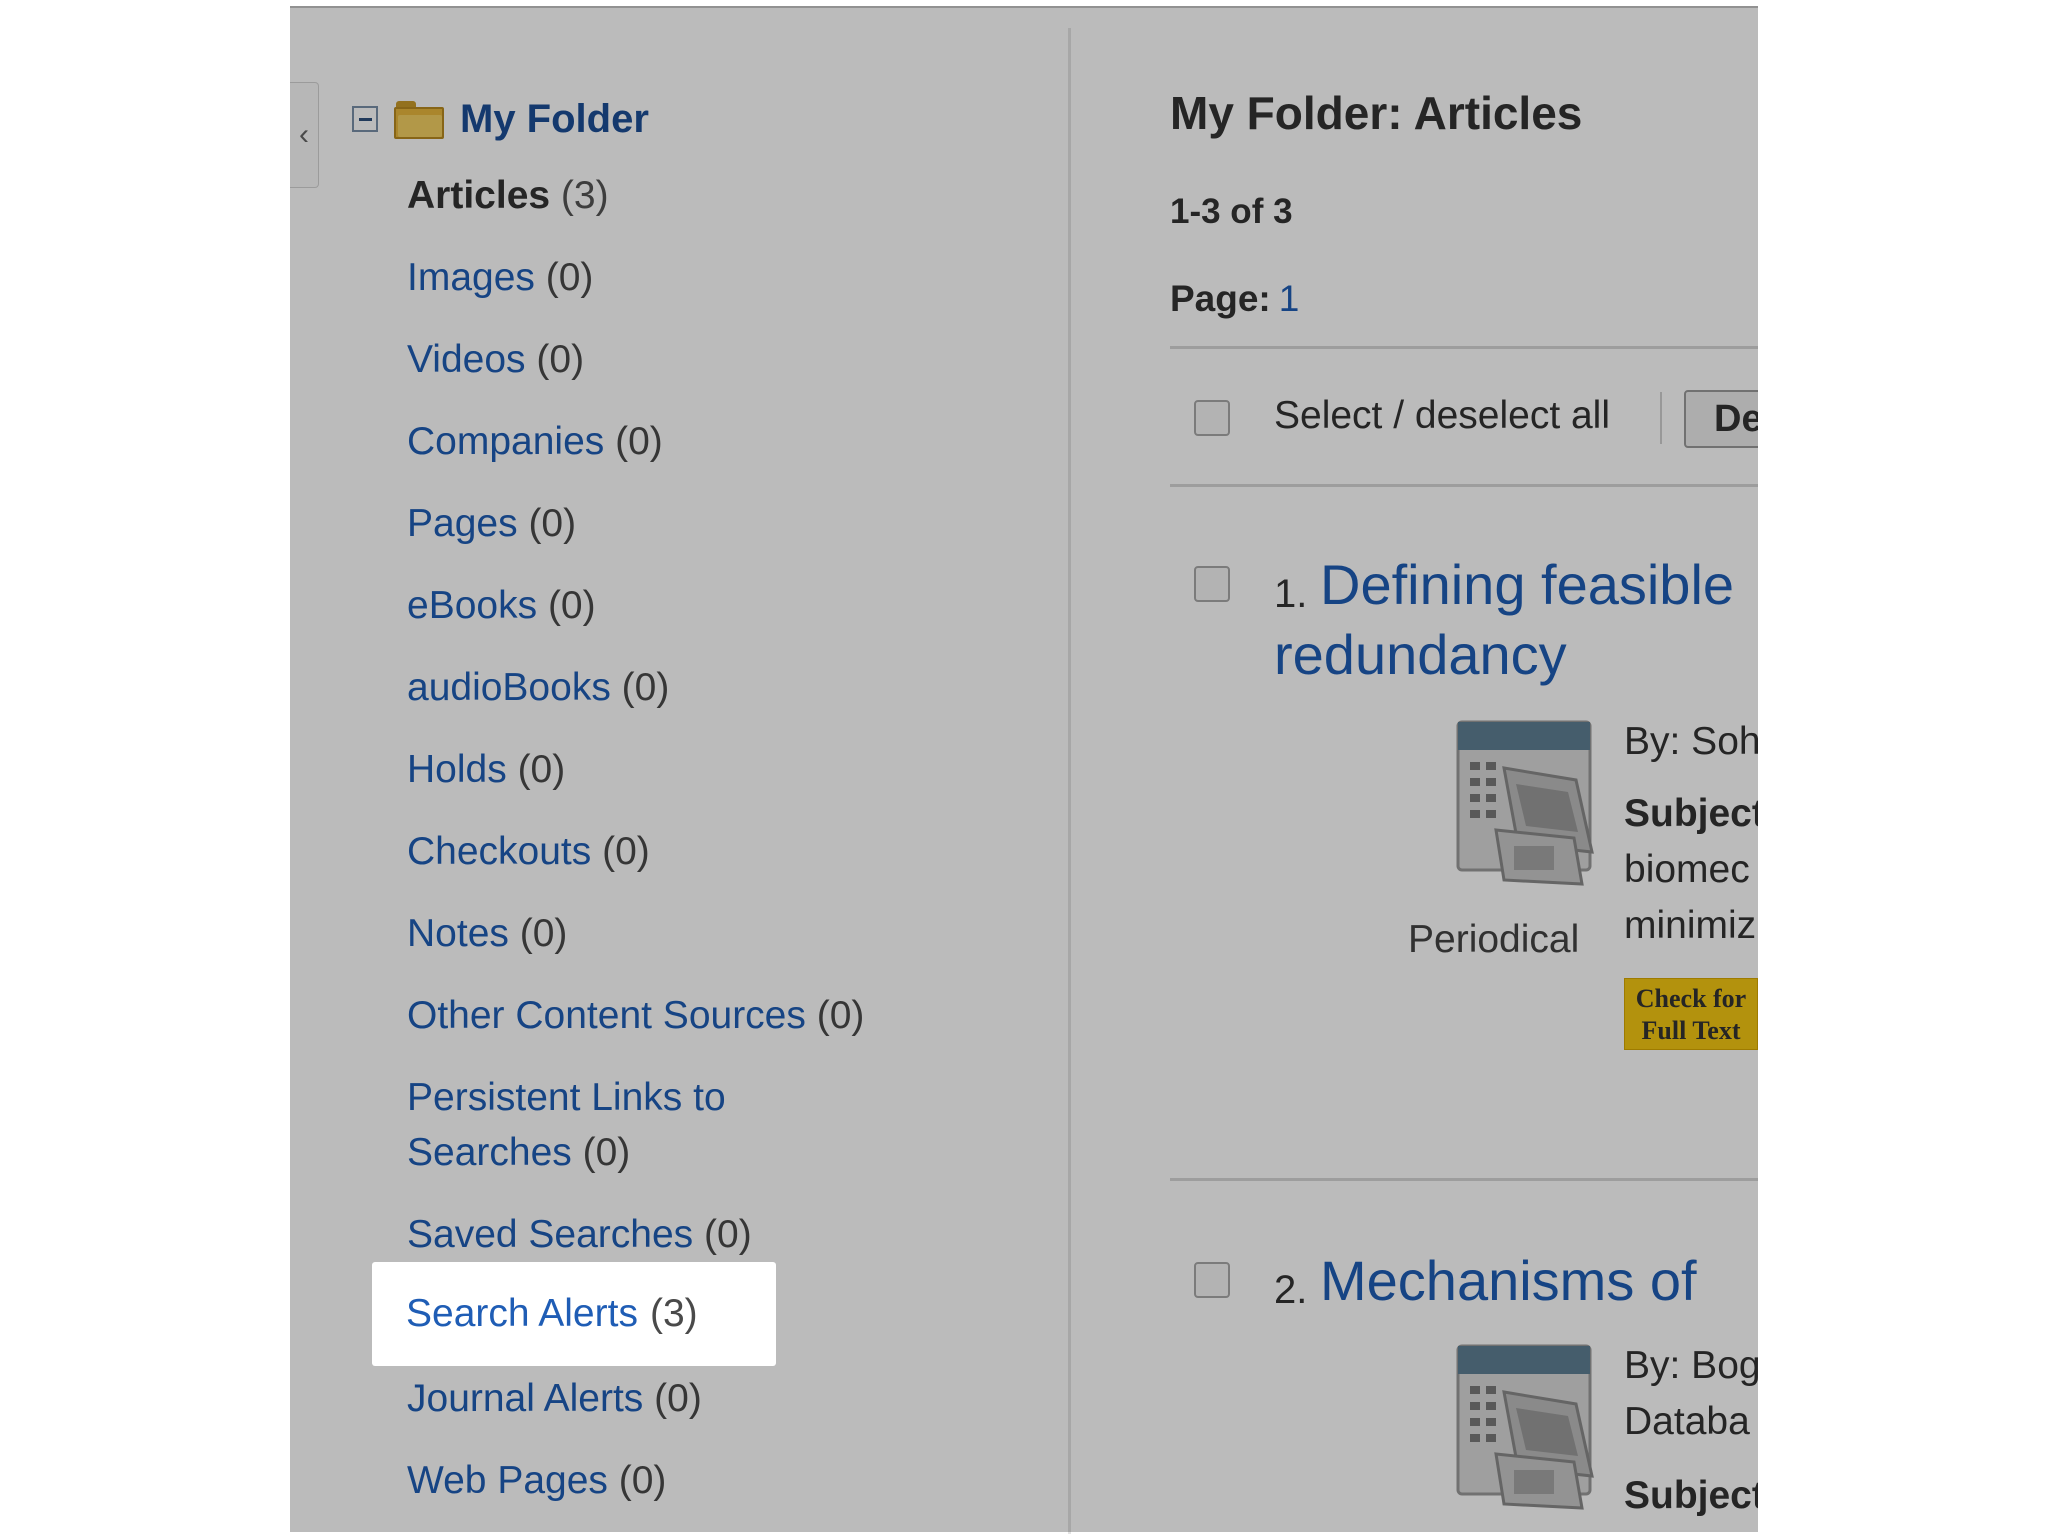 The width and height of the screenshot is (2048, 1536). What do you see at coordinates (717, 195) in the screenshot?
I see `nav-item-articles: Articles (3)` at bounding box center [717, 195].